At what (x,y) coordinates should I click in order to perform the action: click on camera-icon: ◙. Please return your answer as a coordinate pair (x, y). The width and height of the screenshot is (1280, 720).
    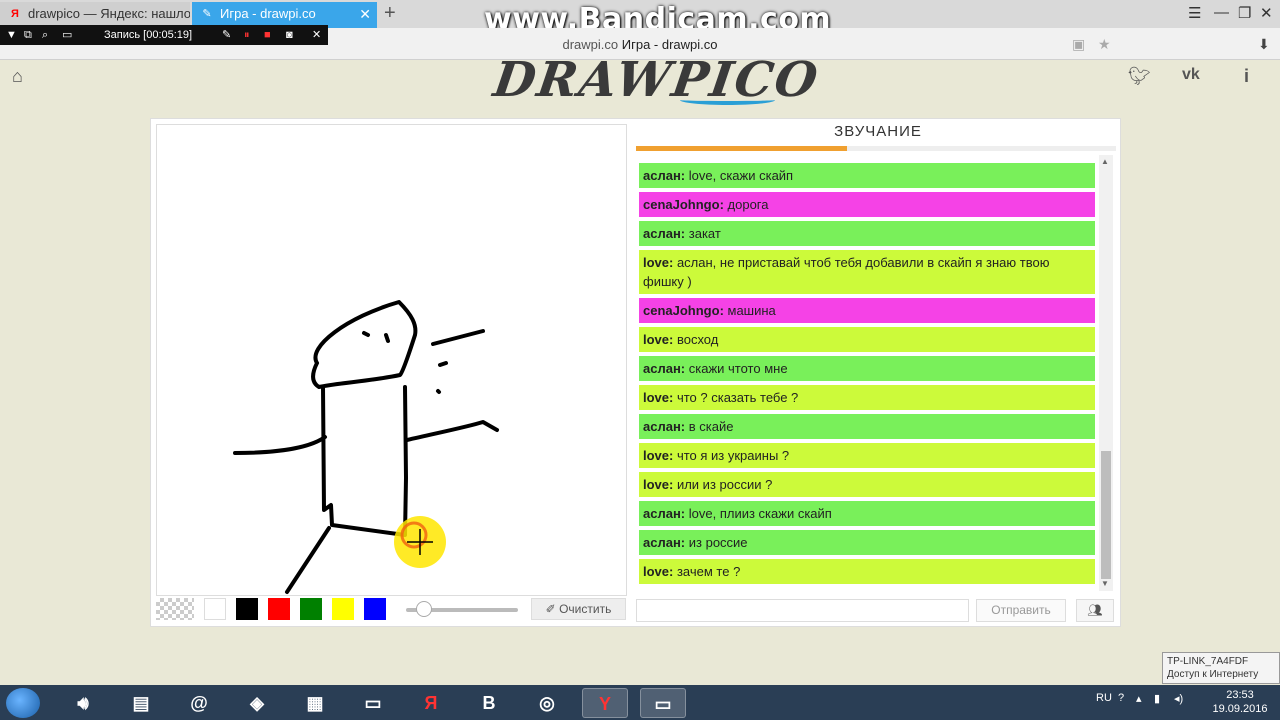
    Looking at the image, I should click on (289, 35).